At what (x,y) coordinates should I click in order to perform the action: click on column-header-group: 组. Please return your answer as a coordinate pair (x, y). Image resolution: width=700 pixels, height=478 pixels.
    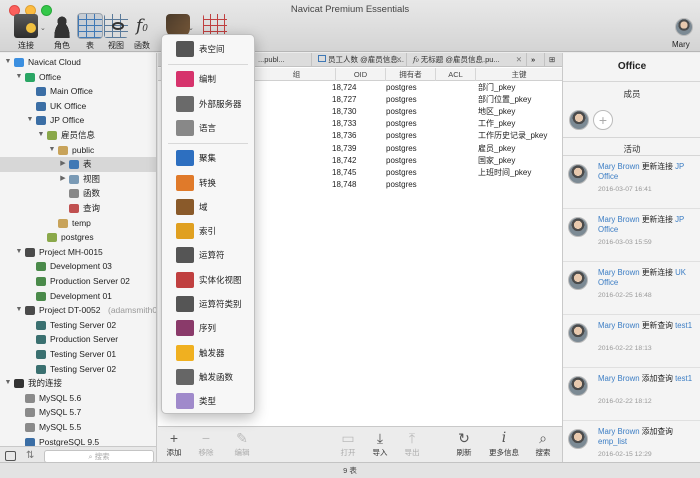
    Looking at the image, I should click on (297, 74).